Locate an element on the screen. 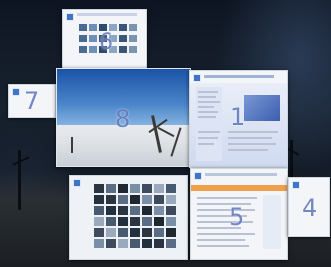 The height and width of the screenshot is (267, 331). window-number: 1 is located at coordinates (238, 117).